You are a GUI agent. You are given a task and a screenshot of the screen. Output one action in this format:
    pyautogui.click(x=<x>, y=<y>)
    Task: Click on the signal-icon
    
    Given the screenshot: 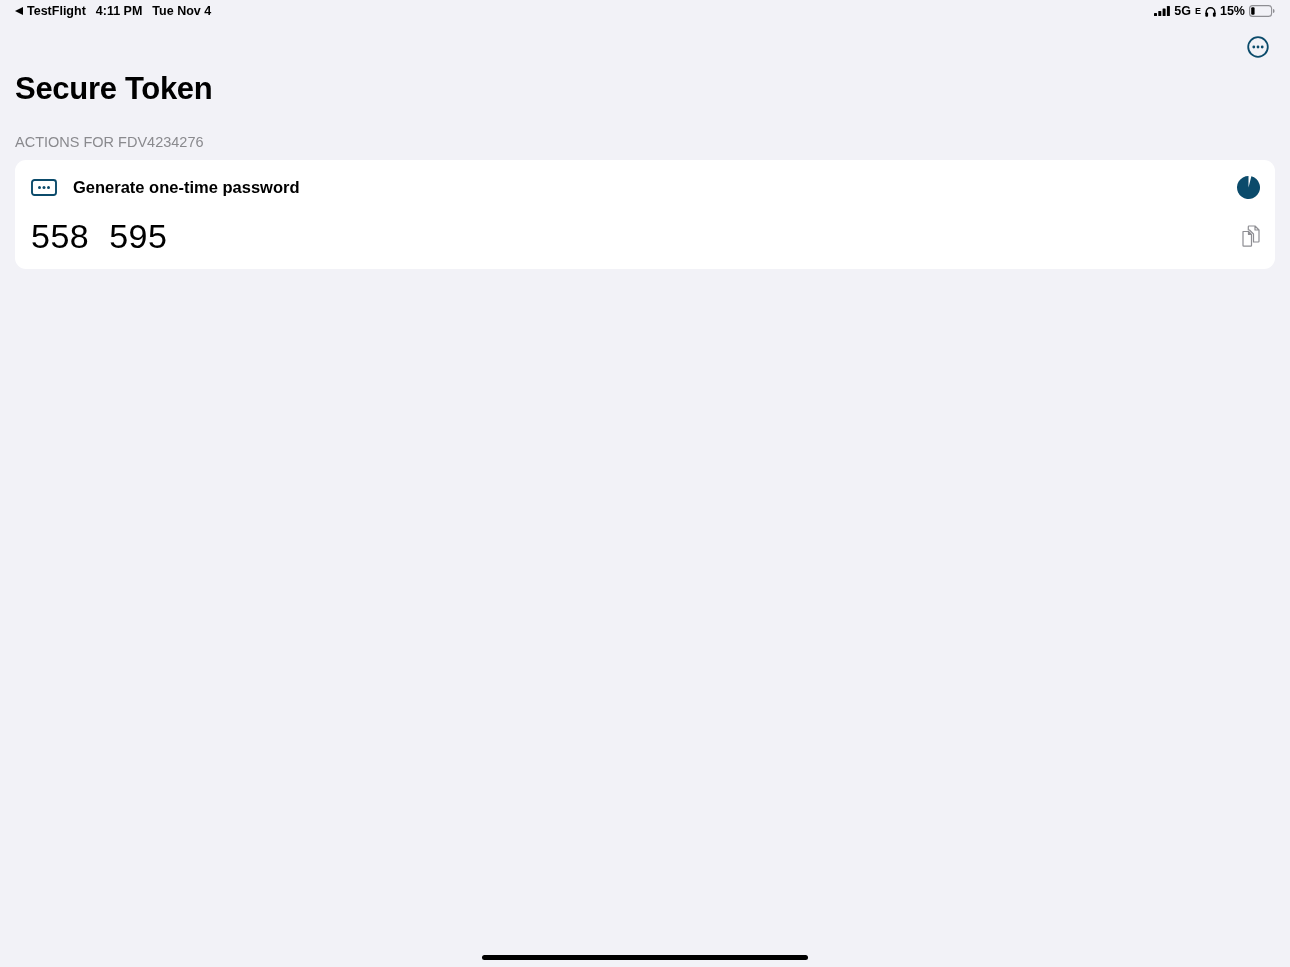 What is the action you would take?
    pyautogui.click(x=1162, y=11)
    